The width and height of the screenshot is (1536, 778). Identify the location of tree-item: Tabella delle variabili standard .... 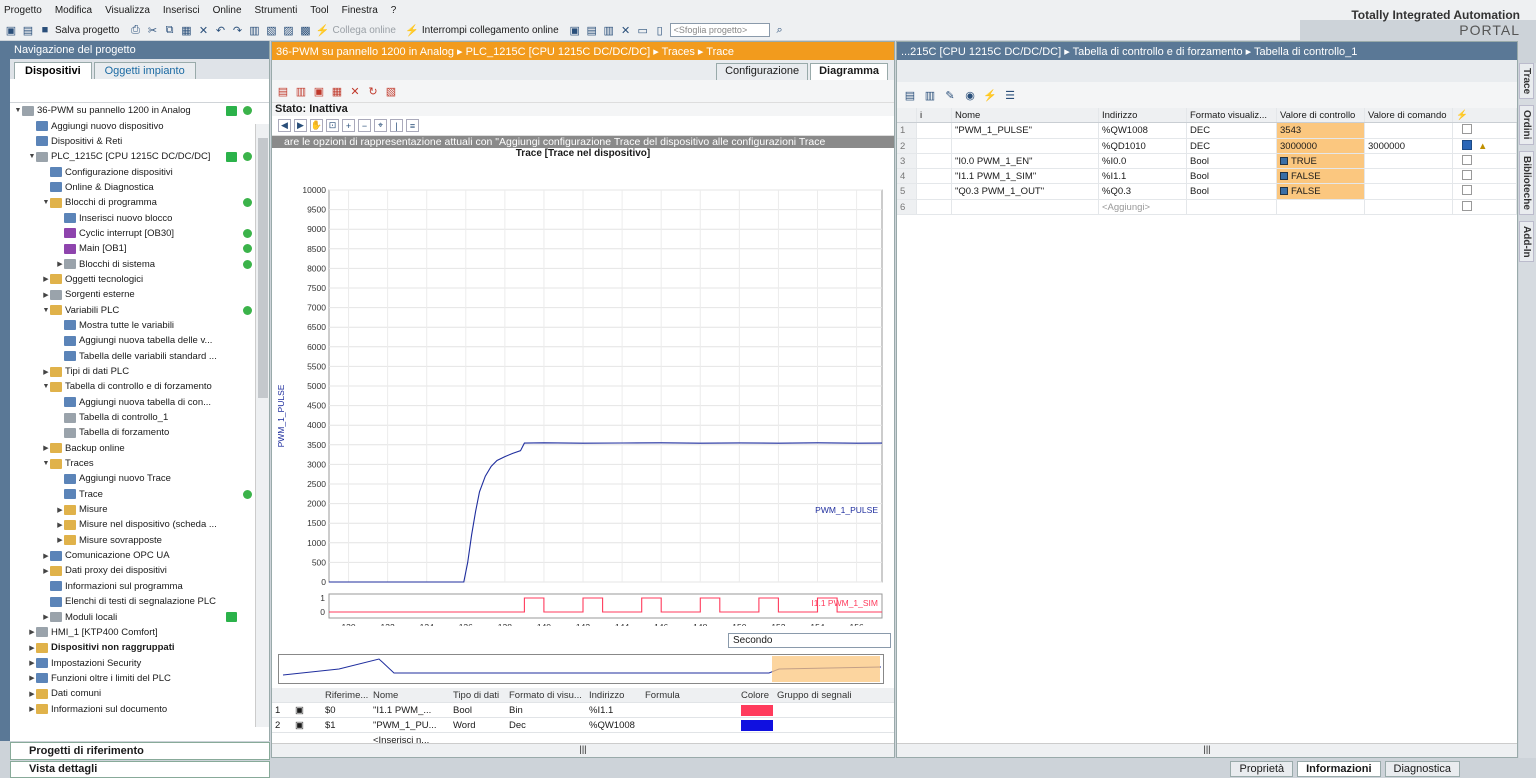
(139, 356).